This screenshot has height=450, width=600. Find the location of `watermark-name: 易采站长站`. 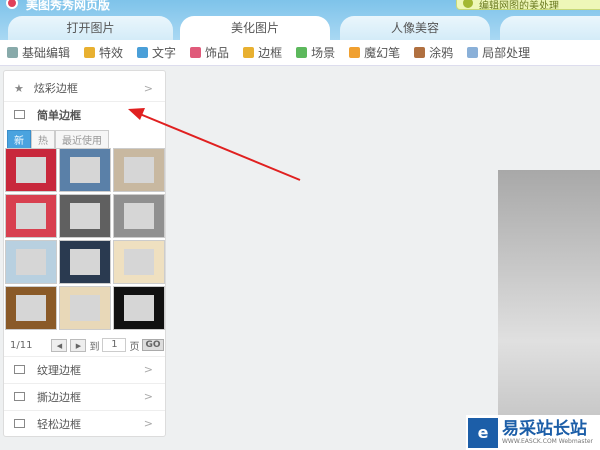

watermark-name: 易采站长站 is located at coordinates (544, 428).